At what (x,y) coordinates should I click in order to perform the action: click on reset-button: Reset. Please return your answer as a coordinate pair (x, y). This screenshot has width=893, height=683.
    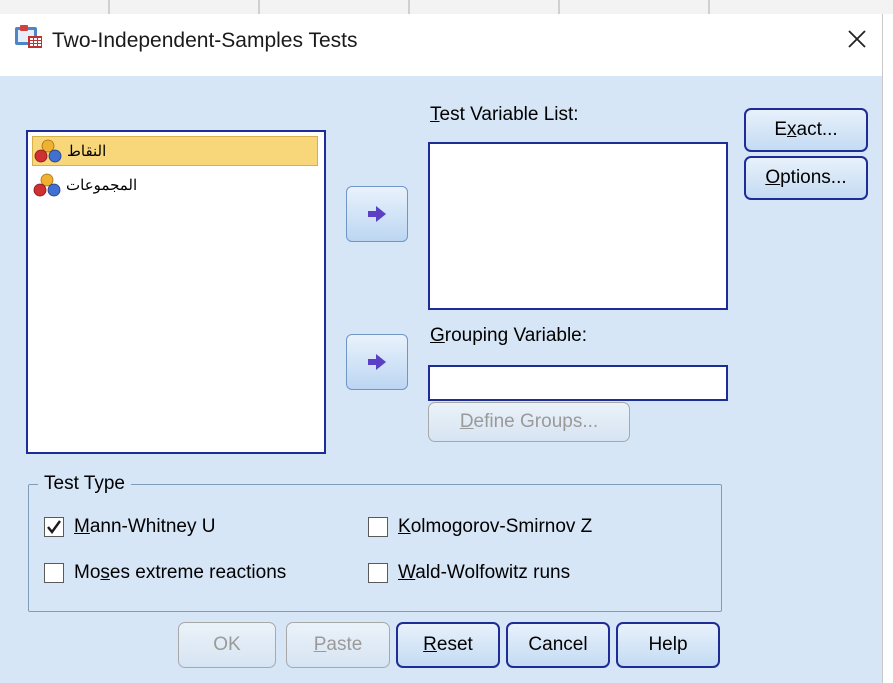
    Looking at the image, I should click on (448, 645).